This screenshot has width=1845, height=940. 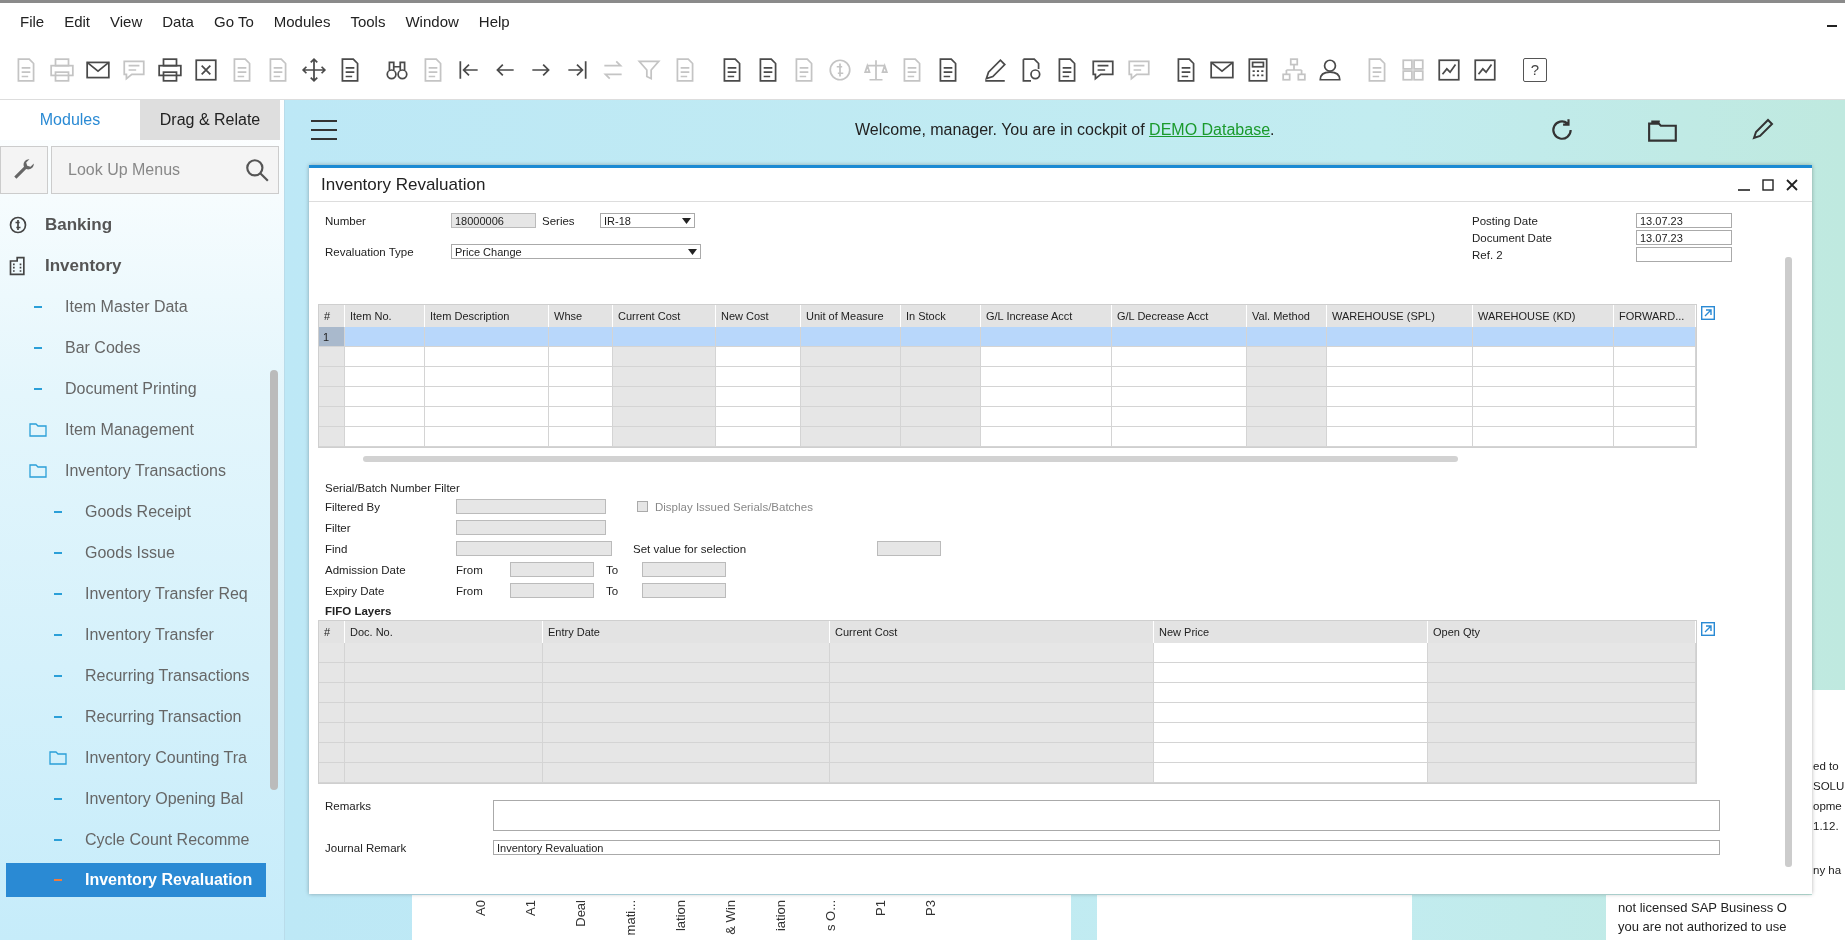 I want to click on window-title: Inventory Revaluation, so click(x=403, y=184).